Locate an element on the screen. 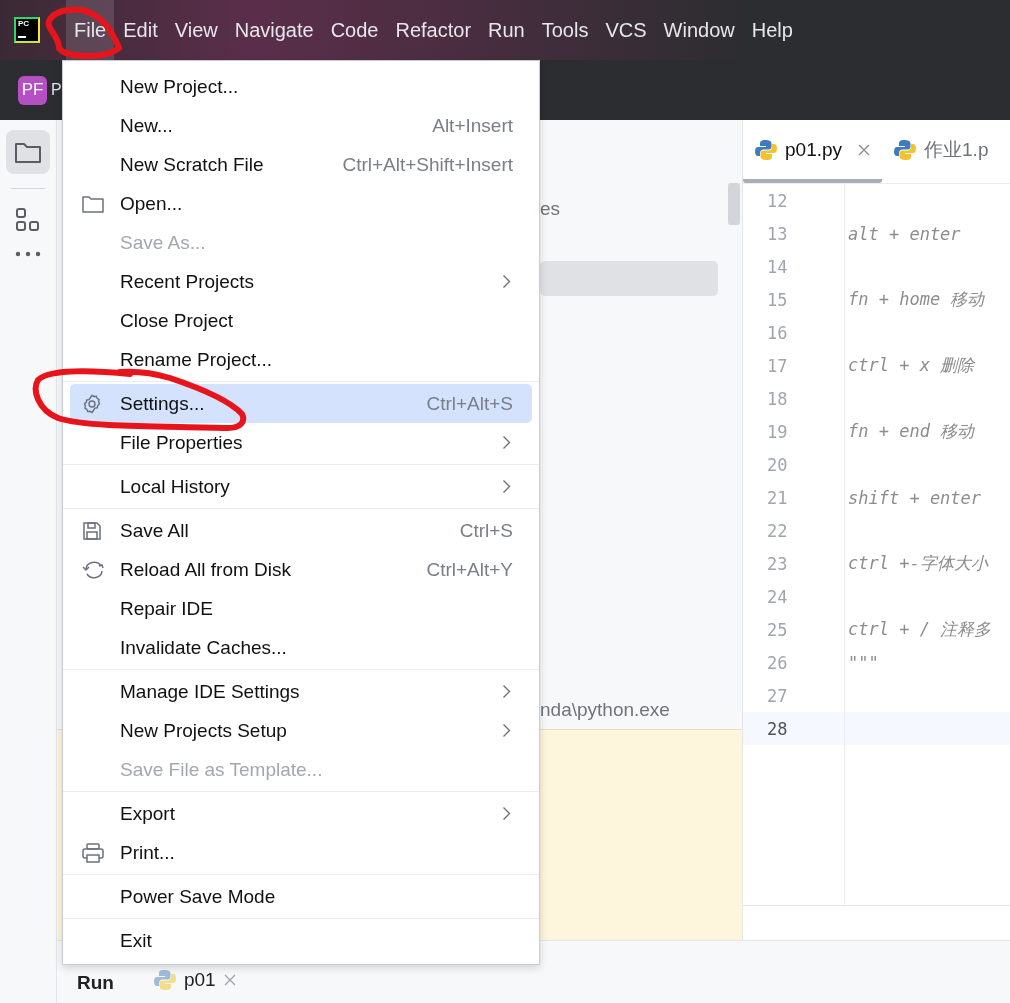 The image size is (1010, 1003). tool-window-title: Run is located at coordinates (95, 983).